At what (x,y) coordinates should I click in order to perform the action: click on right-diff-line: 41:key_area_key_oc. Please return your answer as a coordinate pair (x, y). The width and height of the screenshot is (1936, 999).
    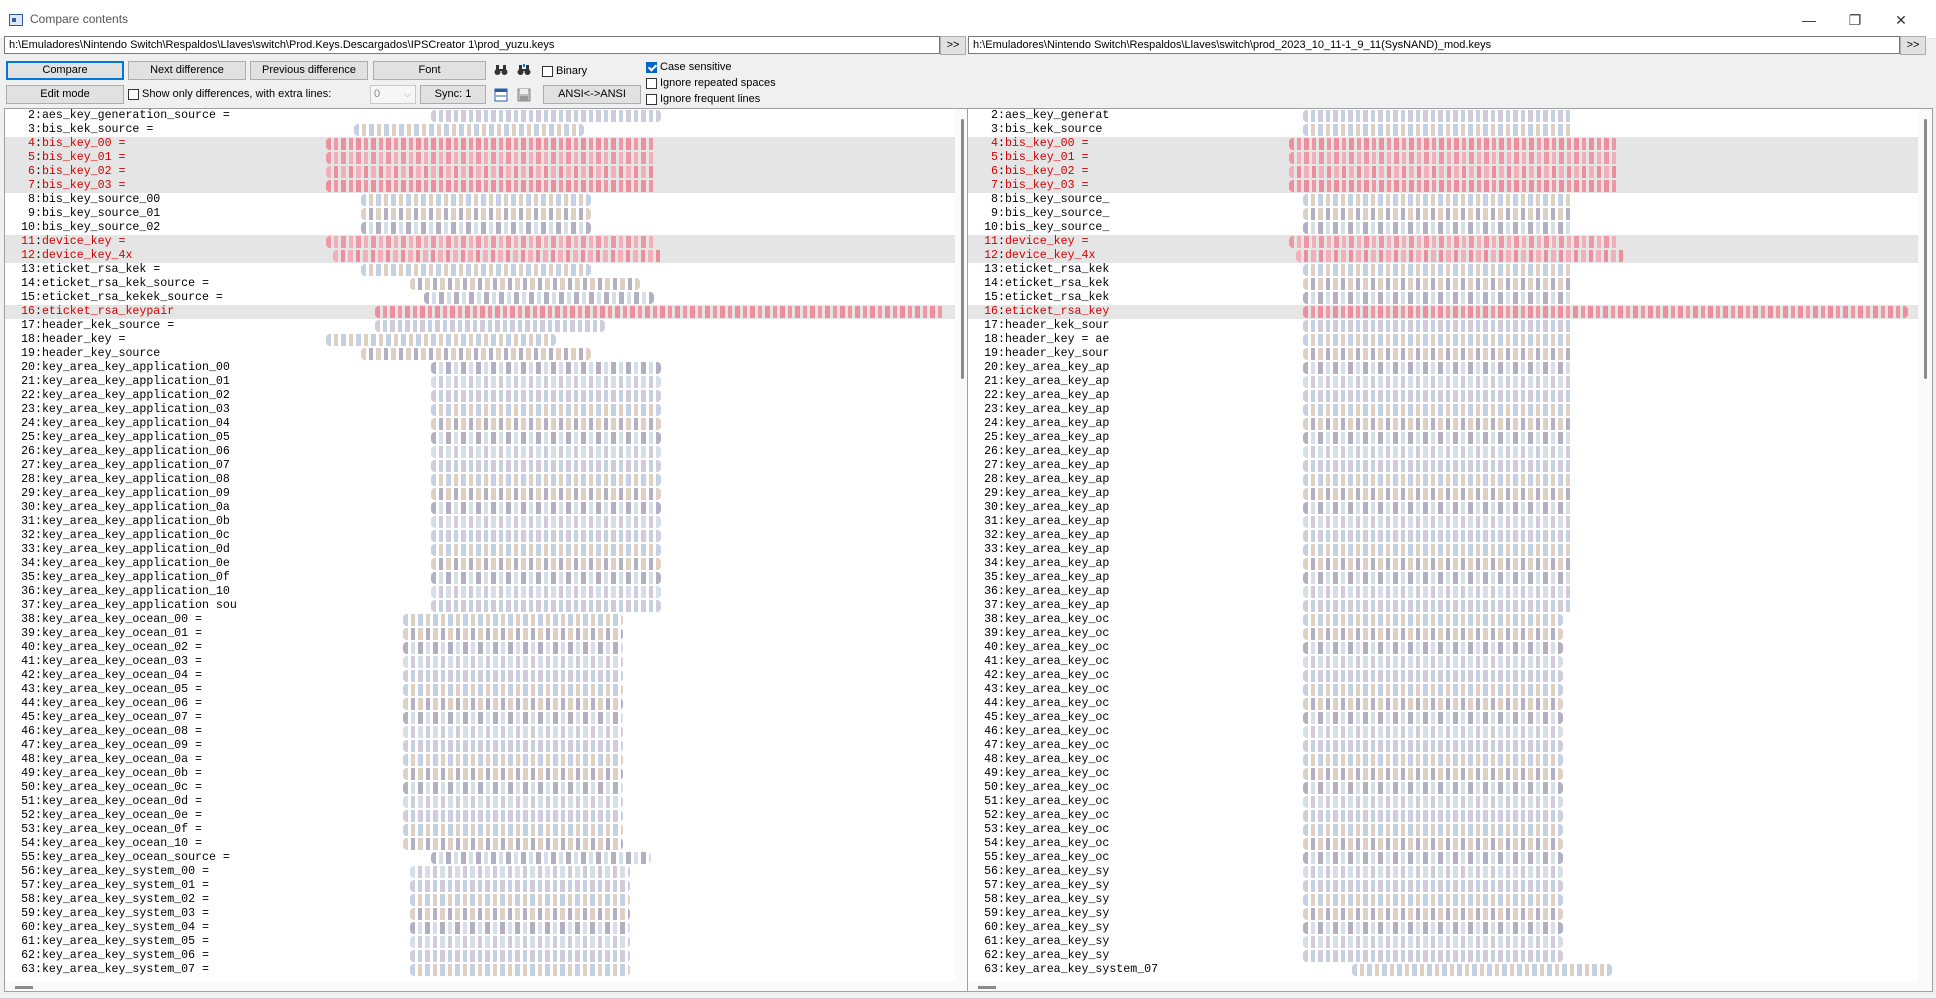
    Looking at the image, I should click on (1443, 662).